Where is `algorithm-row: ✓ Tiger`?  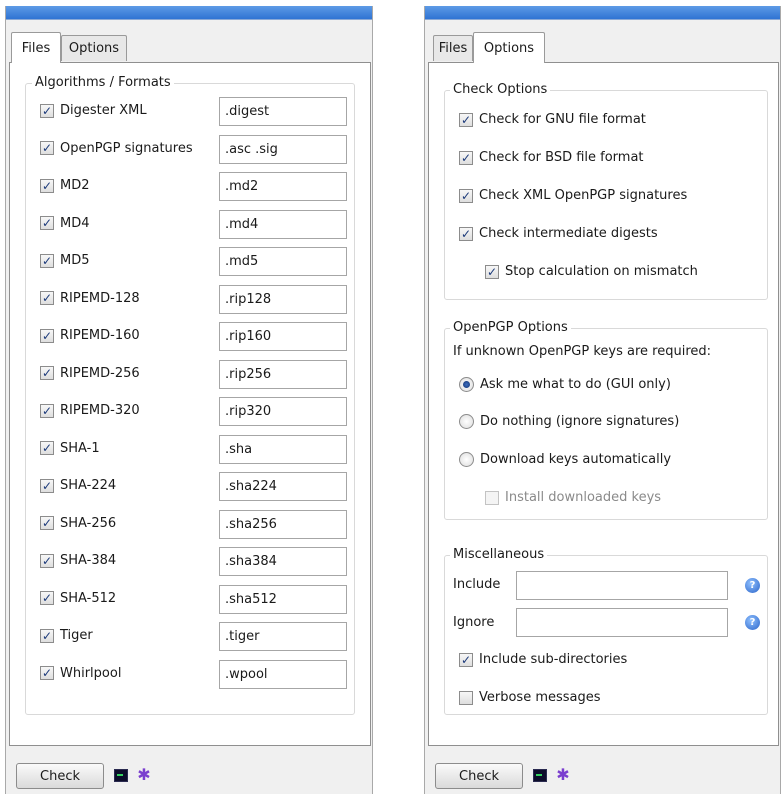 algorithm-row: ✓ Tiger is located at coordinates (66, 635).